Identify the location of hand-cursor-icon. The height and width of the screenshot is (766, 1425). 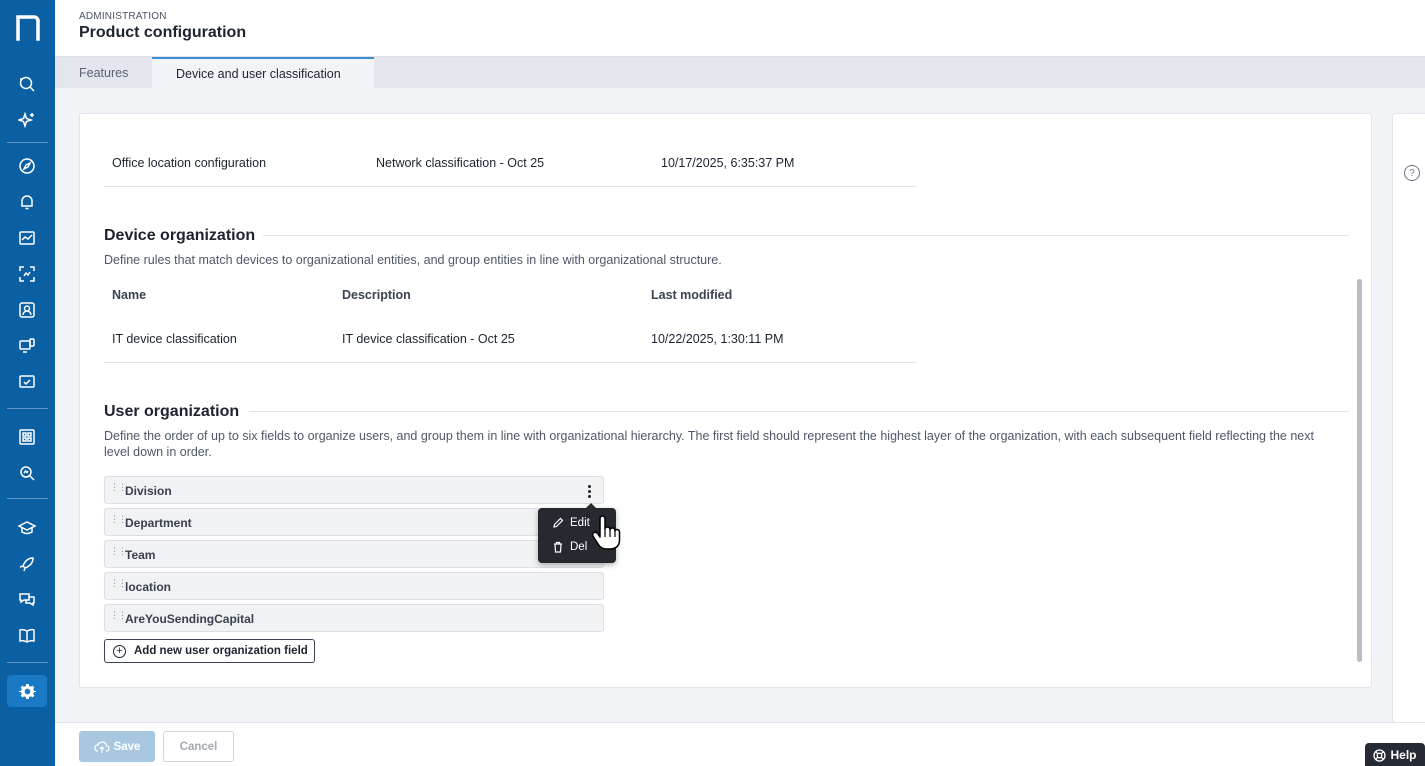
(606, 532).